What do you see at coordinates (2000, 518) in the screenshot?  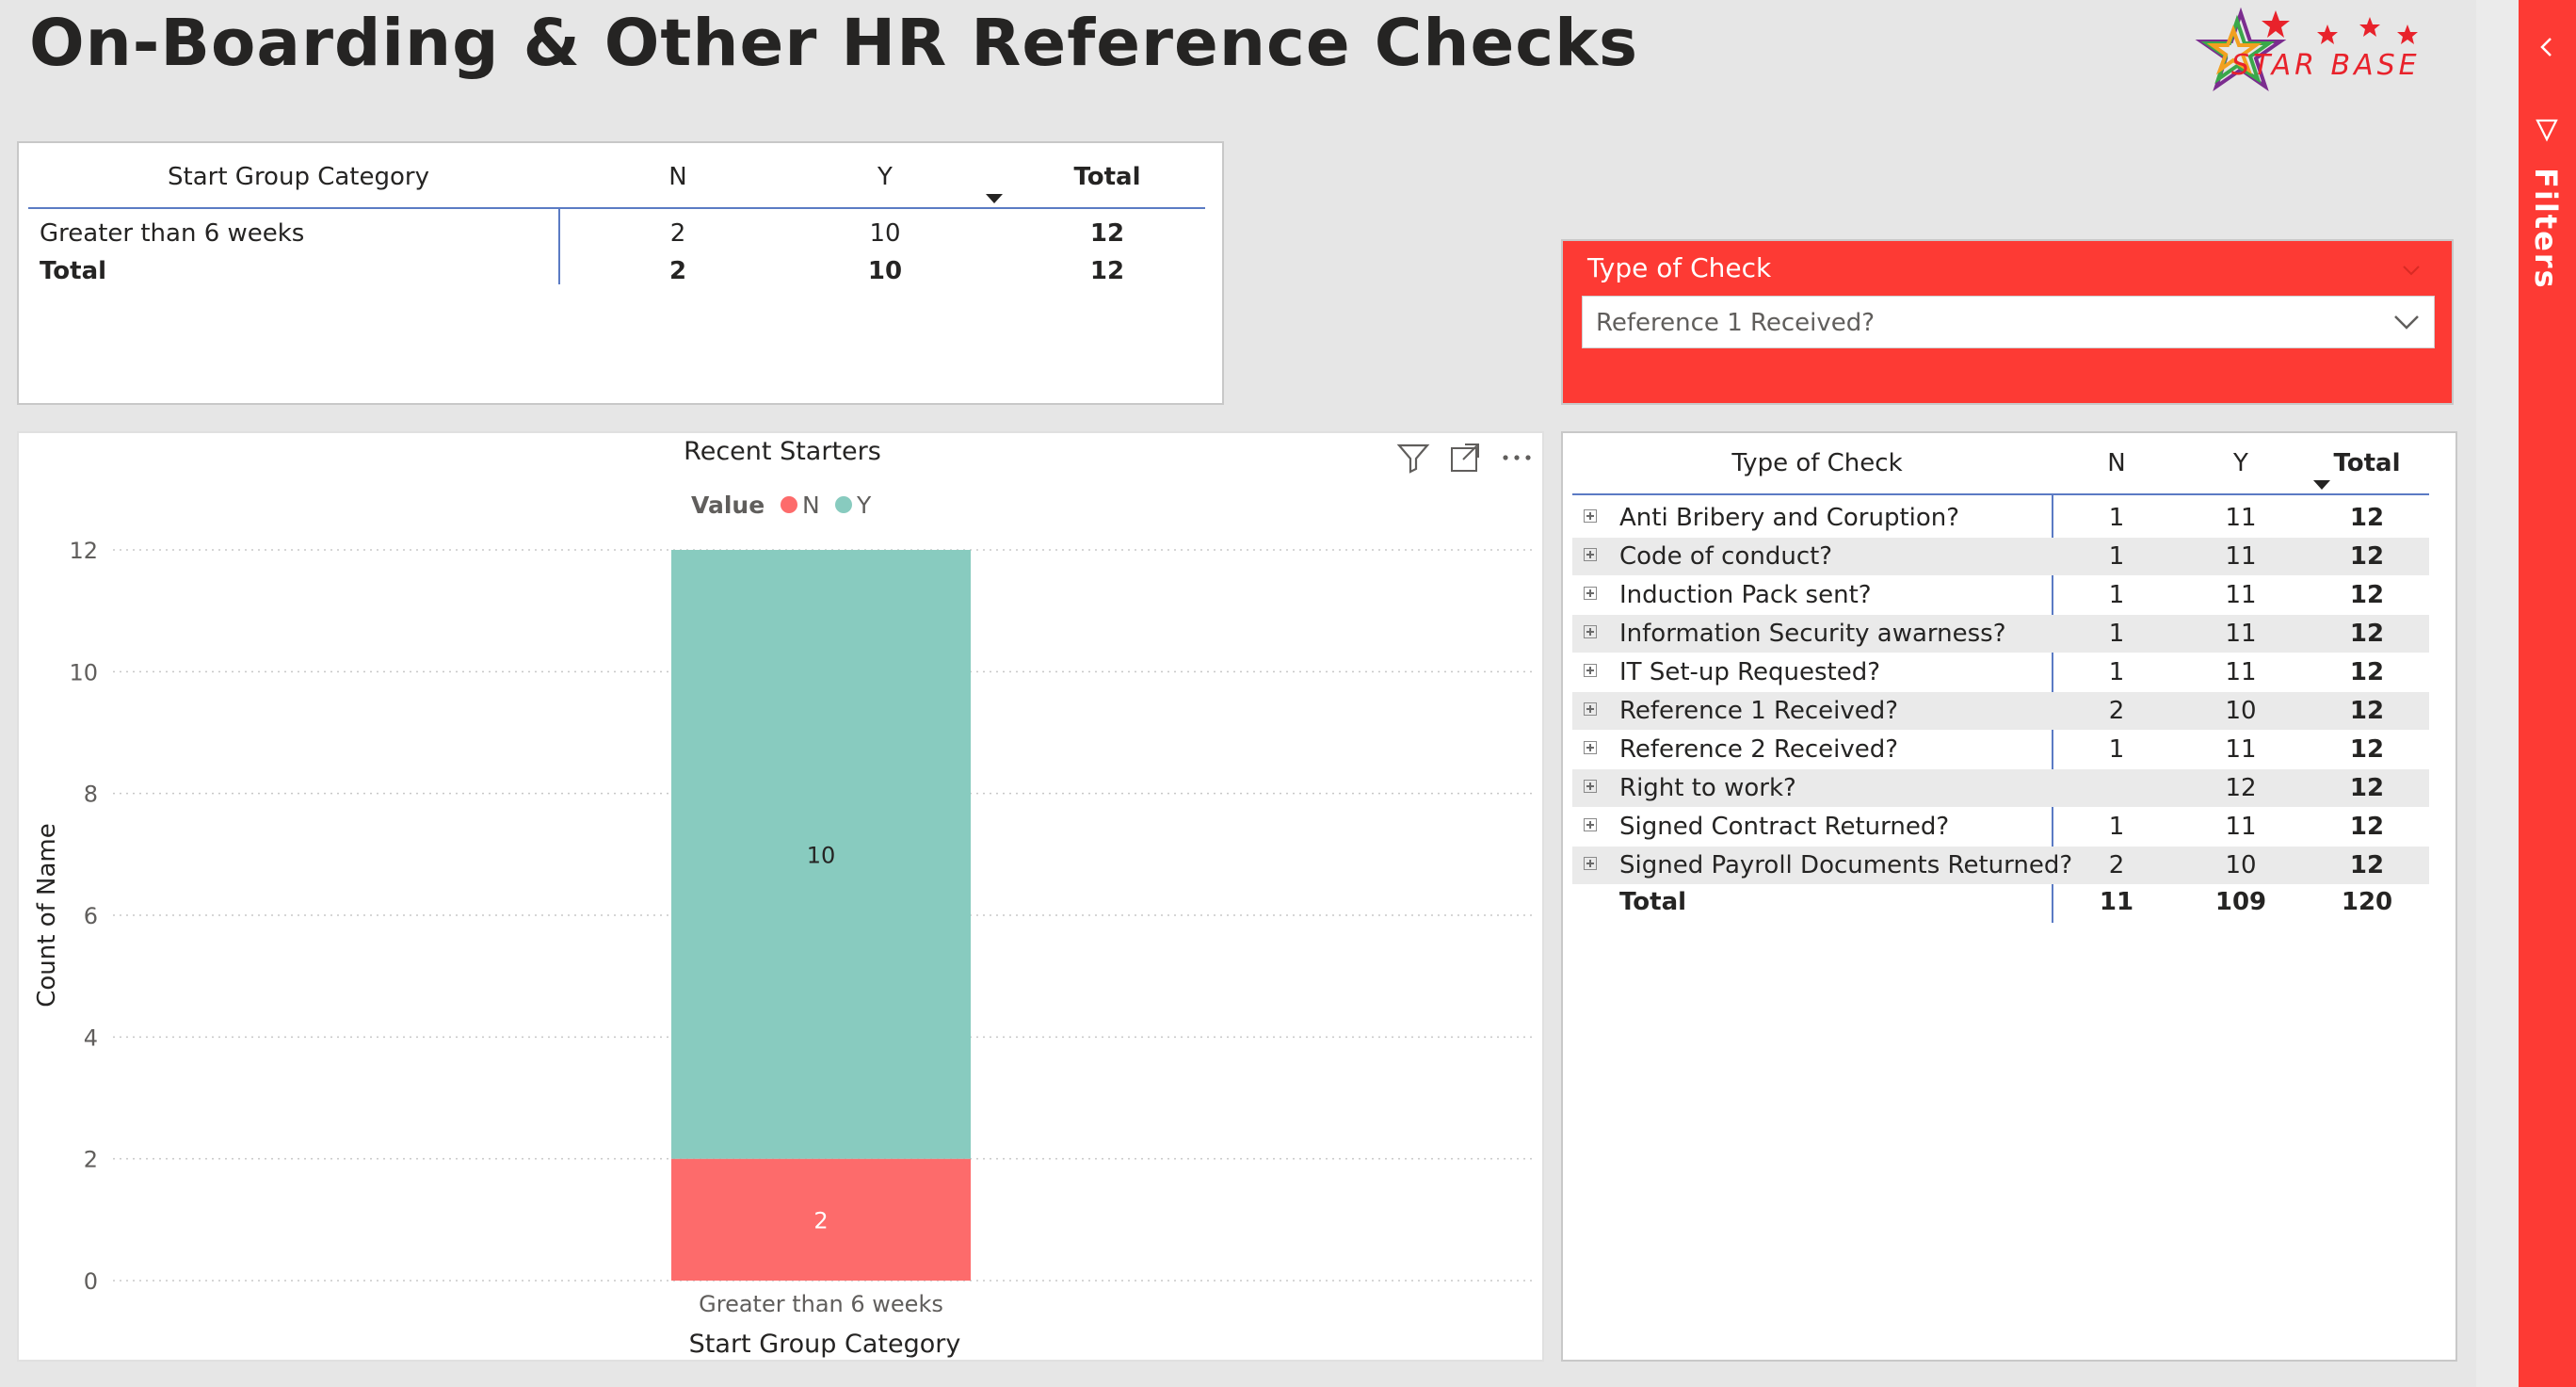 I see `table-row: Anti Bribery and Coruption? 1 11 12` at bounding box center [2000, 518].